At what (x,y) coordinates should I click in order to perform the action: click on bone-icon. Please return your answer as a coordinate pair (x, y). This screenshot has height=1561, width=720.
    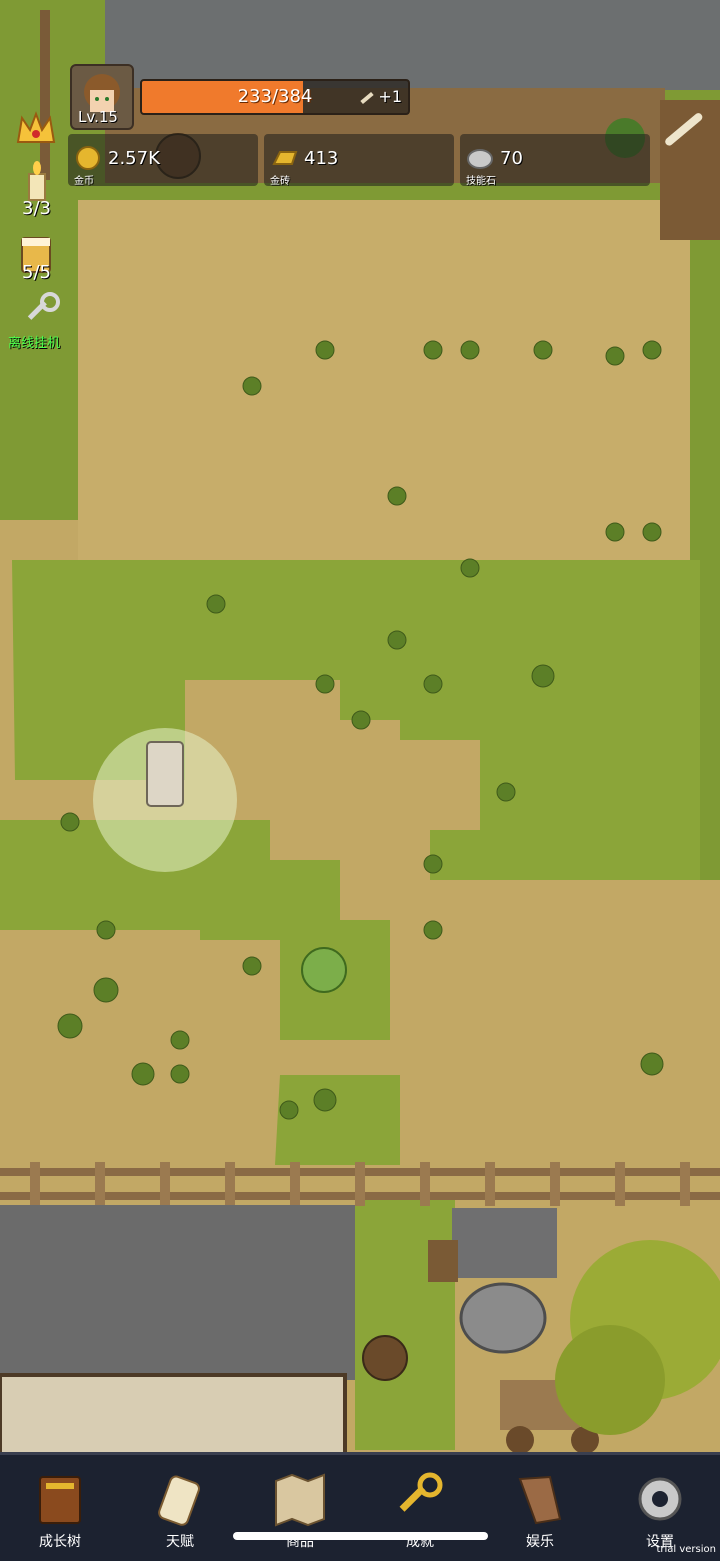
    Looking at the image, I should click on (367, 97).